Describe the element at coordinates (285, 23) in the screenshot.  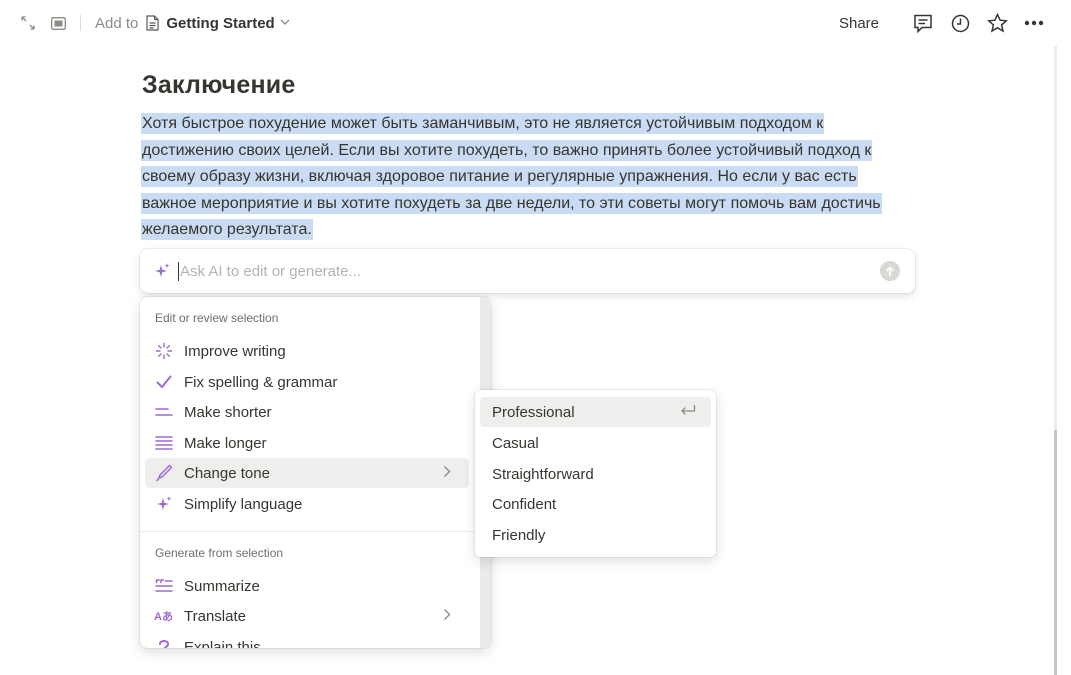
I see `chevron-down-icon` at that location.